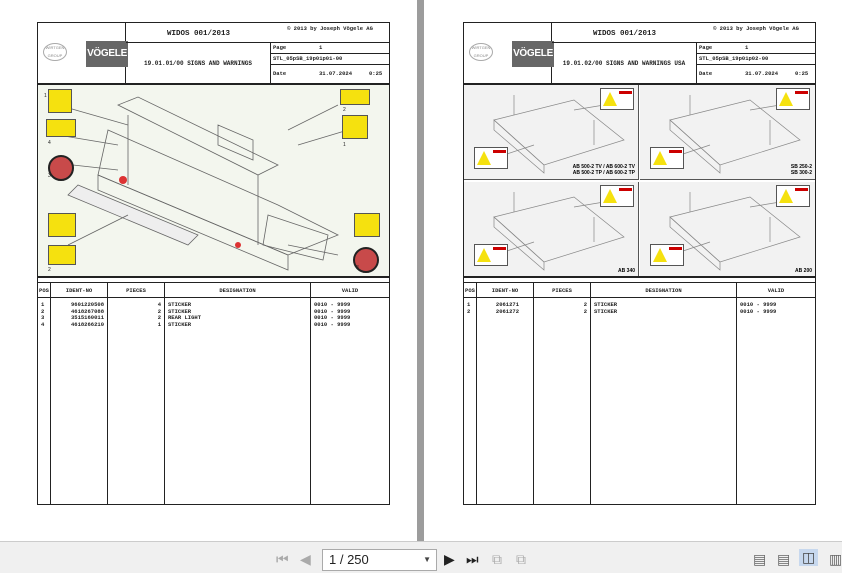  Describe the element at coordinates (835, 559) in the screenshot. I see `two-page-continuous-icon: ▥` at that location.